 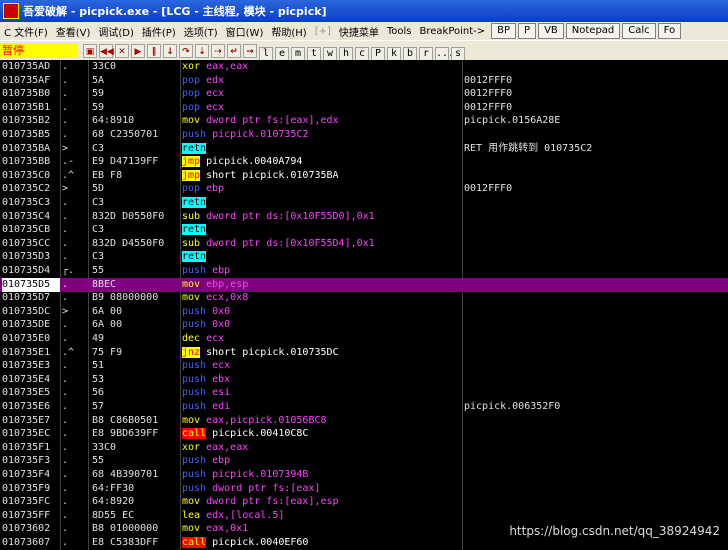 I want to click on disasm-row: 010735E6. 57 push edi picpick.006352F0, so click(x=364, y=407).